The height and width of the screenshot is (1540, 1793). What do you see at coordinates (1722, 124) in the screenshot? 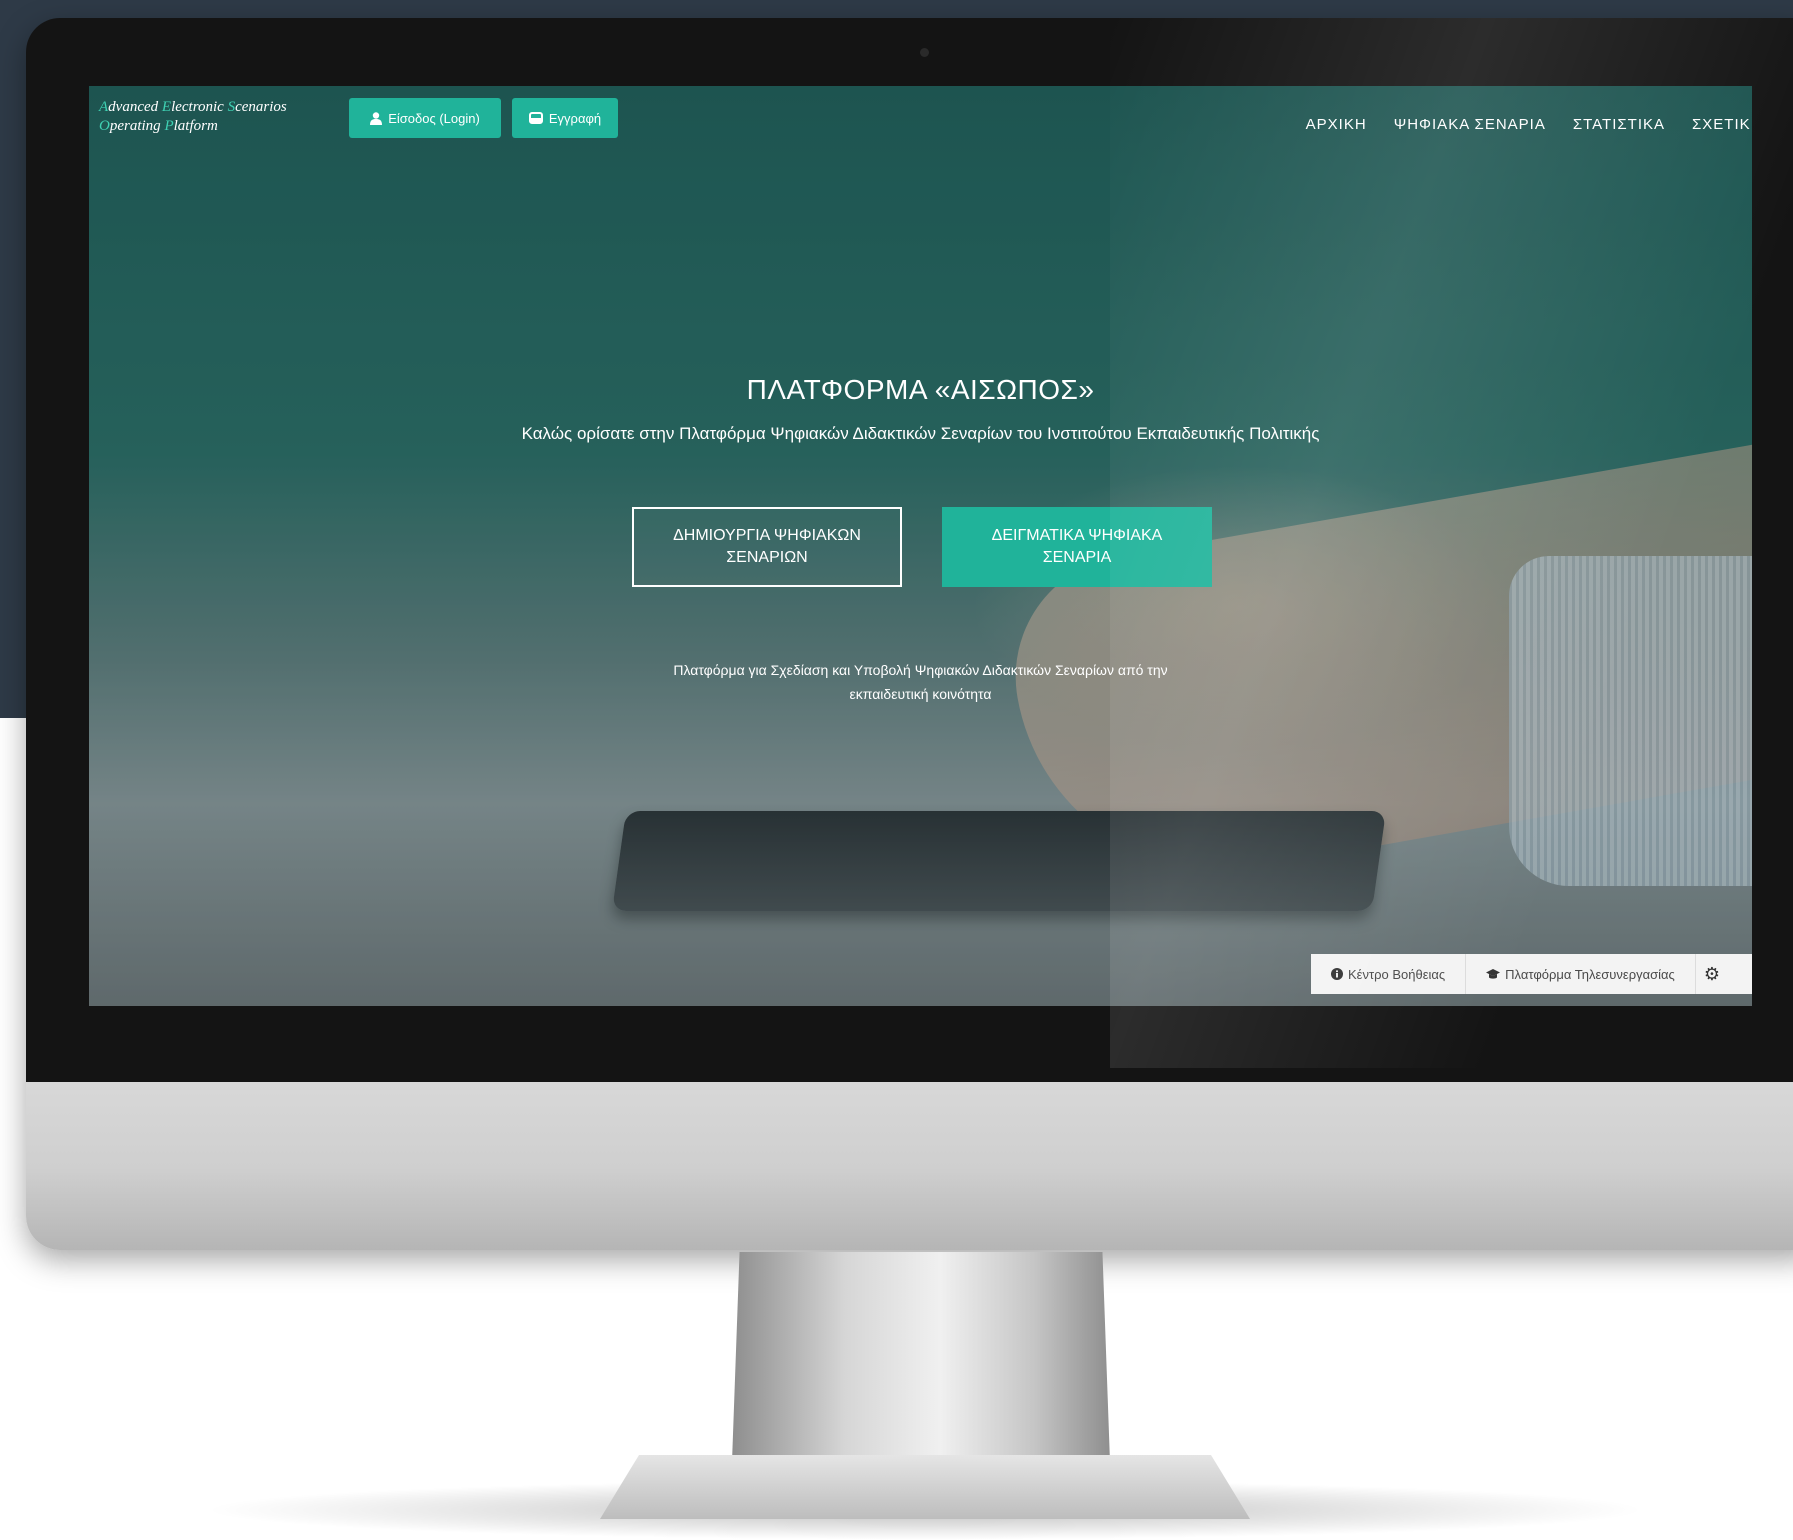
I see `nav-item-about: ΣΧΕΤΙΚ` at bounding box center [1722, 124].